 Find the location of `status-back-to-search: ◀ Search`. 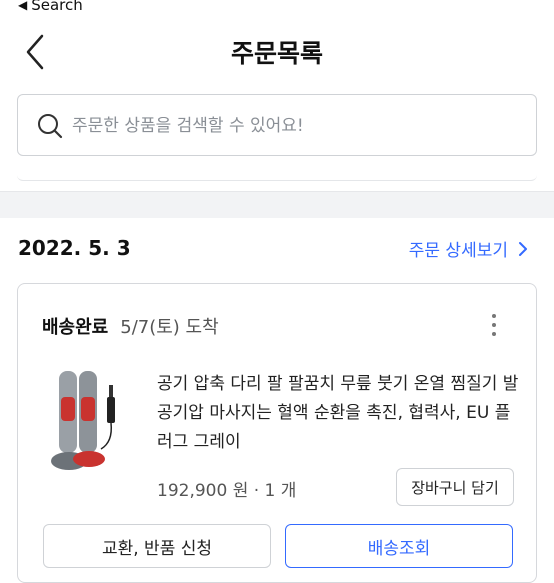

status-back-to-search: ◀ Search is located at coordinates (50, 7).